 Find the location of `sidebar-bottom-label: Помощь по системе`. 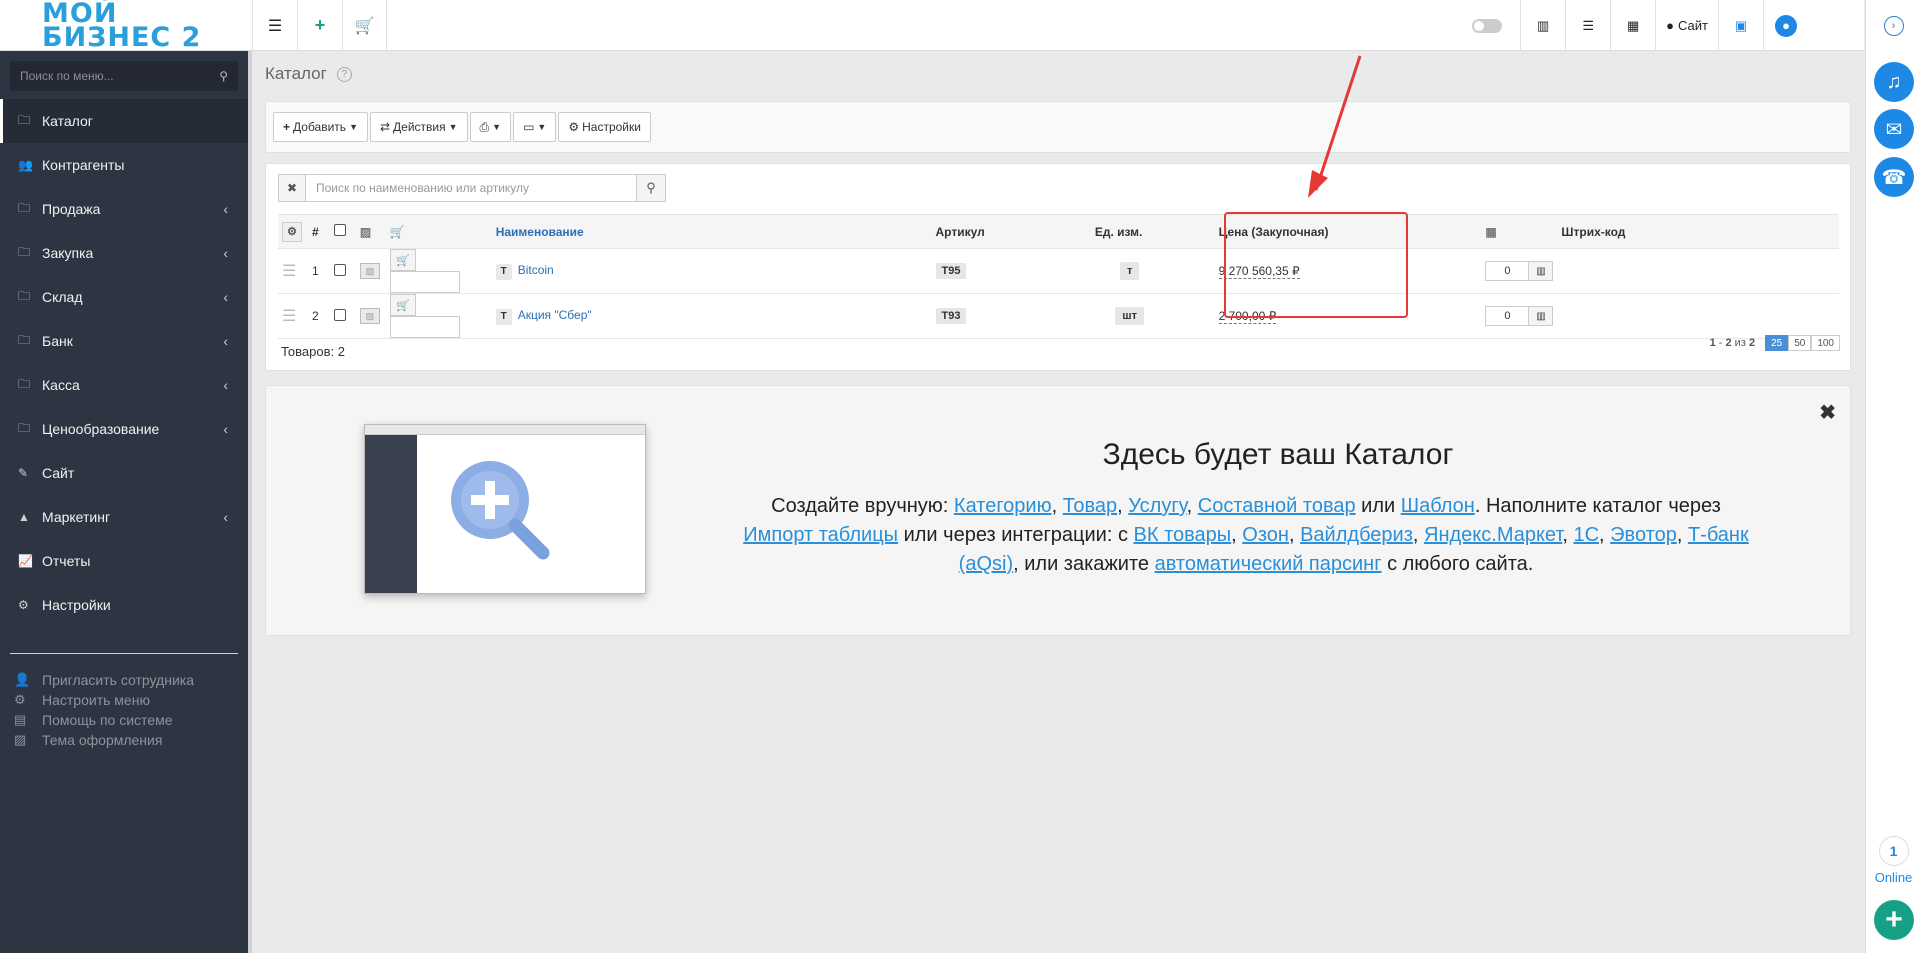

sidebar-bottom-label: Помощь по системе is located at coordinates (107, 720).